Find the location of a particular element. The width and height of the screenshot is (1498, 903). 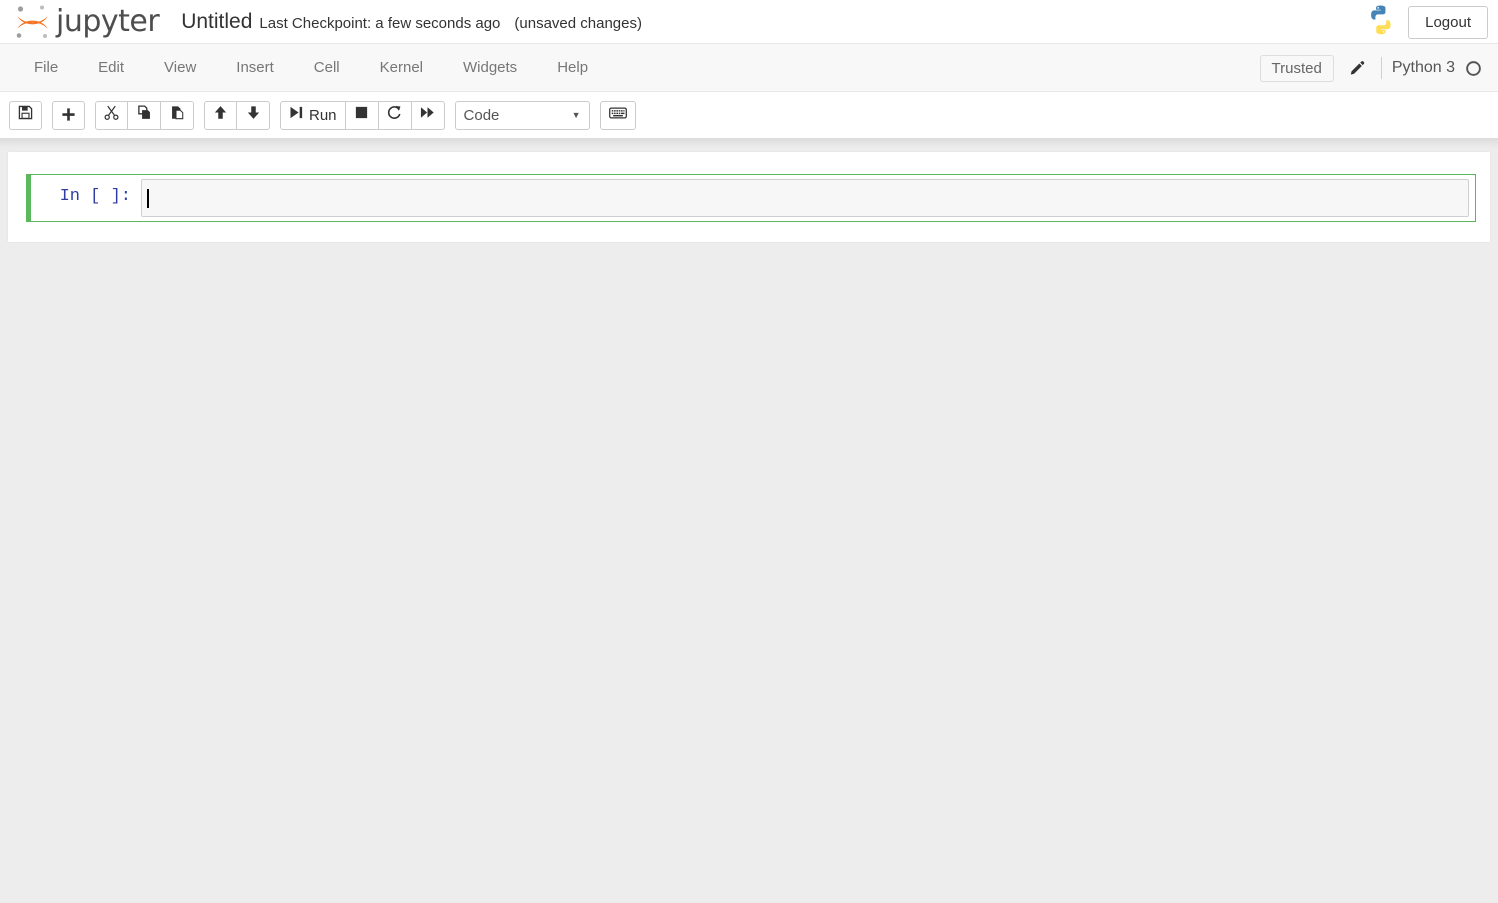

arrow-up-icon is located at coordinates (220, 115).